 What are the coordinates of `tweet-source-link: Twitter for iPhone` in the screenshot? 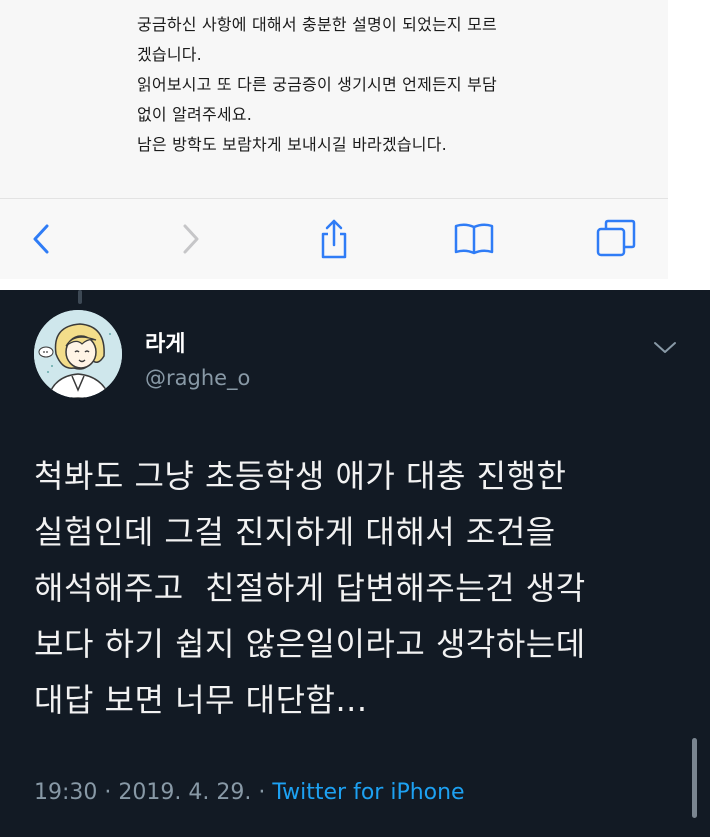 It's located at (368, 792).